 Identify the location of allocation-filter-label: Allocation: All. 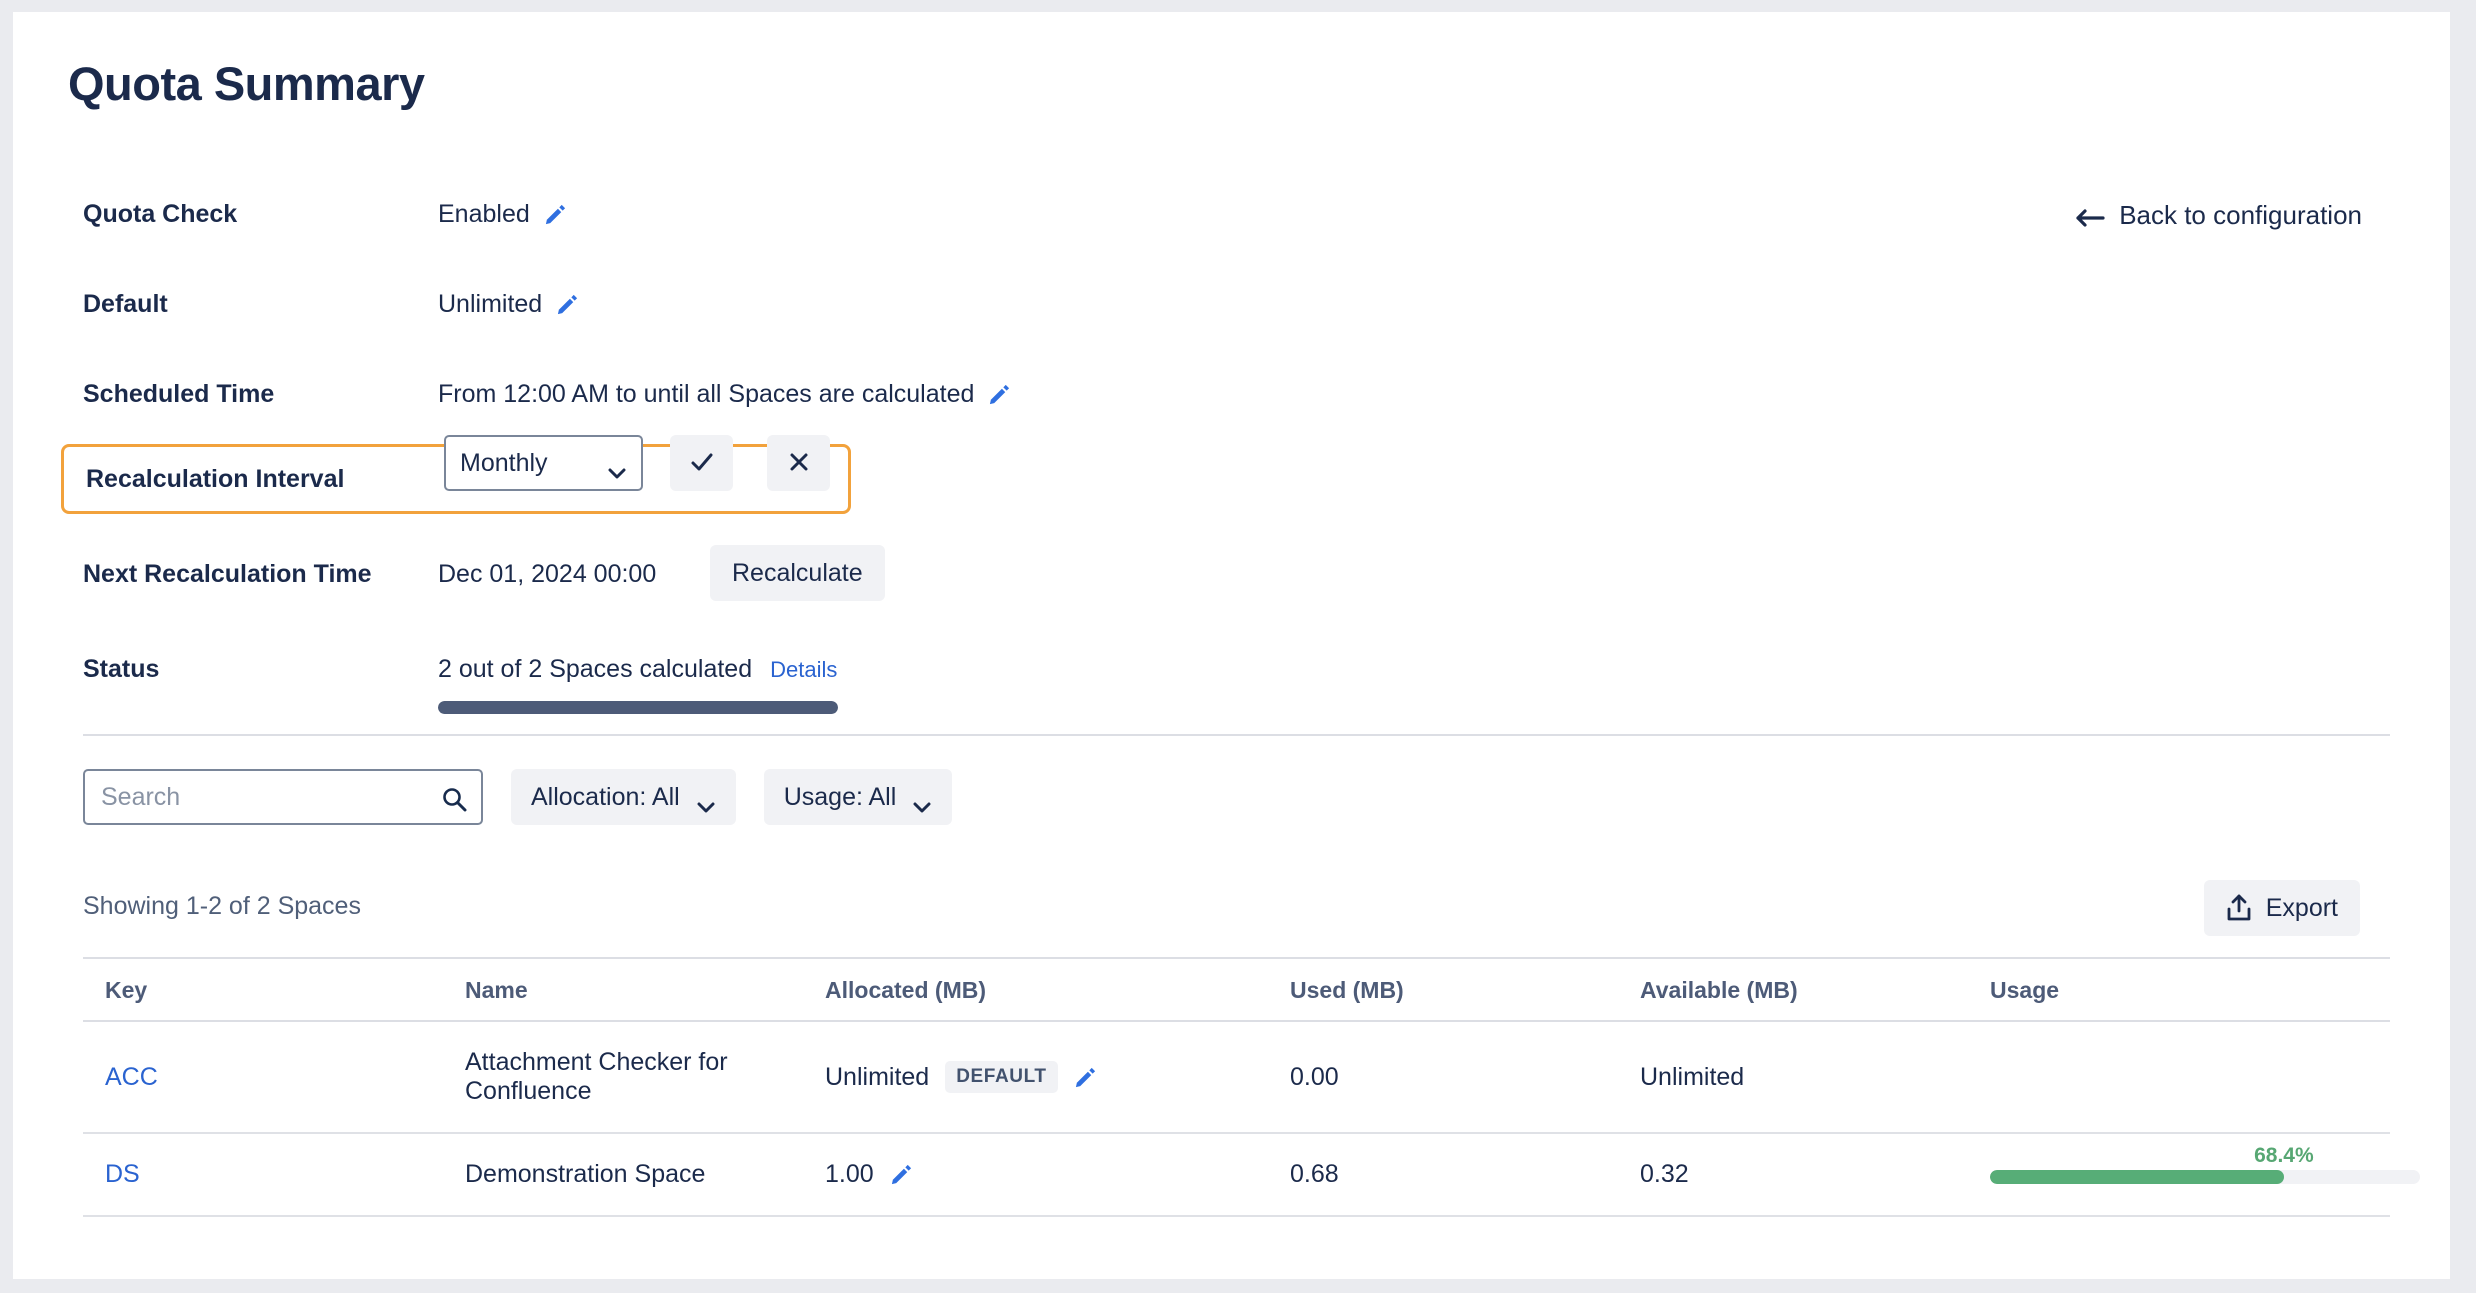
(605, 796).